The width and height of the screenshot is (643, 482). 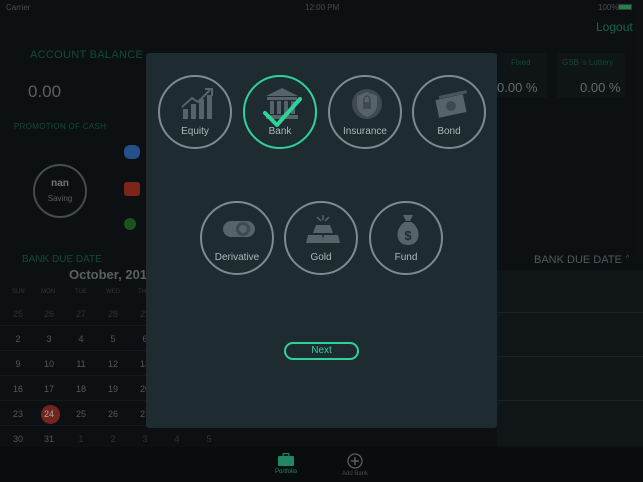 What do you see at coordinates (237, 257) in the screenshot?
I see `option-derivative-label: Derivative` at bounding box center [237, 257].